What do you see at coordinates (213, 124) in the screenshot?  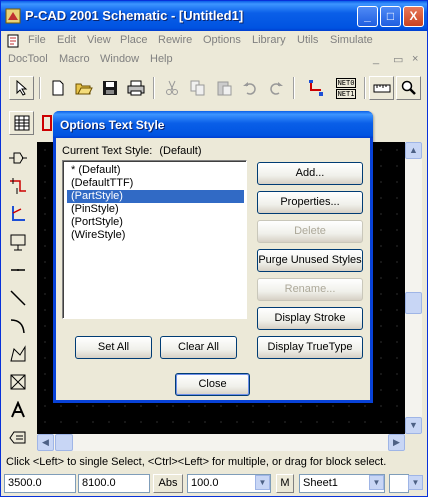 I see `dialog-title: Options Text Style` at bounding box center [213, 124].